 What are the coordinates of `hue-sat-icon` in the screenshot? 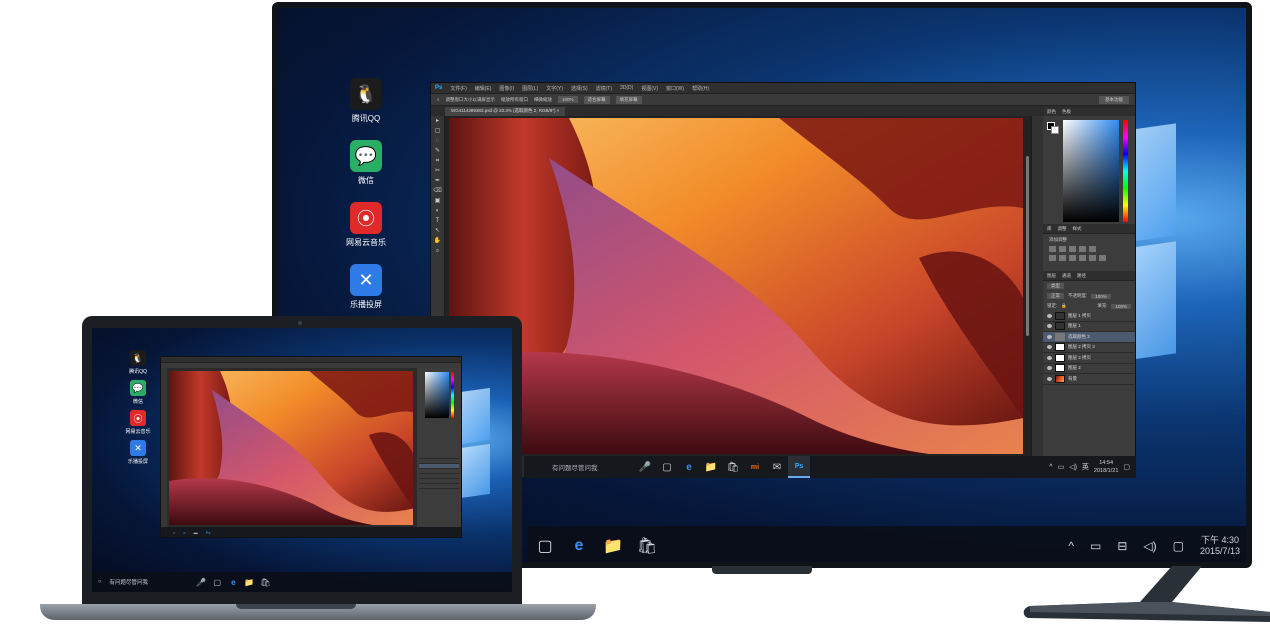 It's located at (1052, 258).